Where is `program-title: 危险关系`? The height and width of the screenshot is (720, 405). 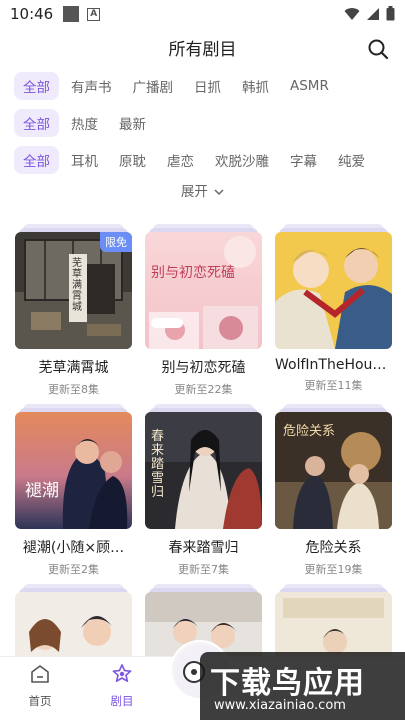 program-title: 危险关系 is located at coordinates (333, 548).